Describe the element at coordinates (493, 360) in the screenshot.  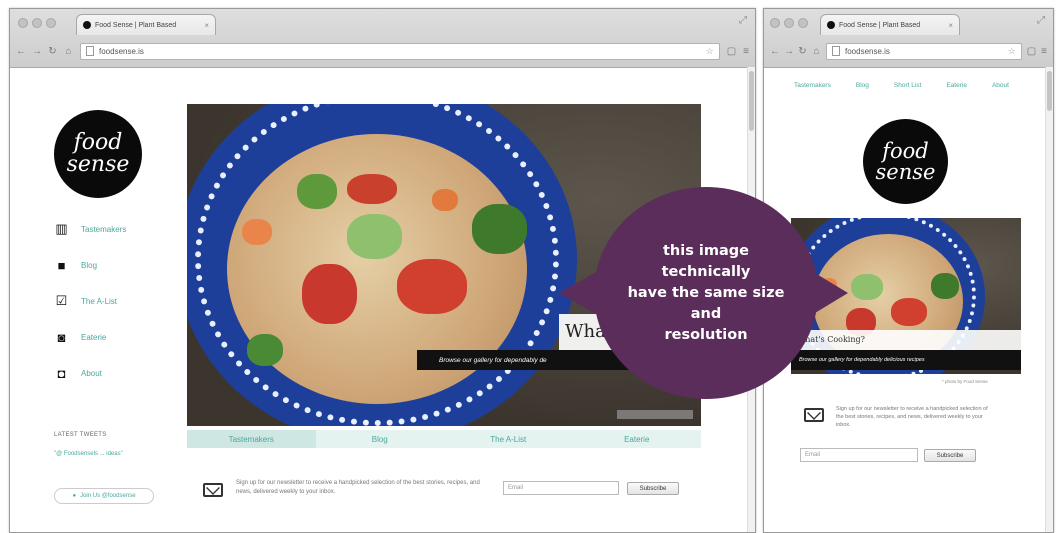
I see `hero-caption: Browse our gallery for dependably de` at that location.